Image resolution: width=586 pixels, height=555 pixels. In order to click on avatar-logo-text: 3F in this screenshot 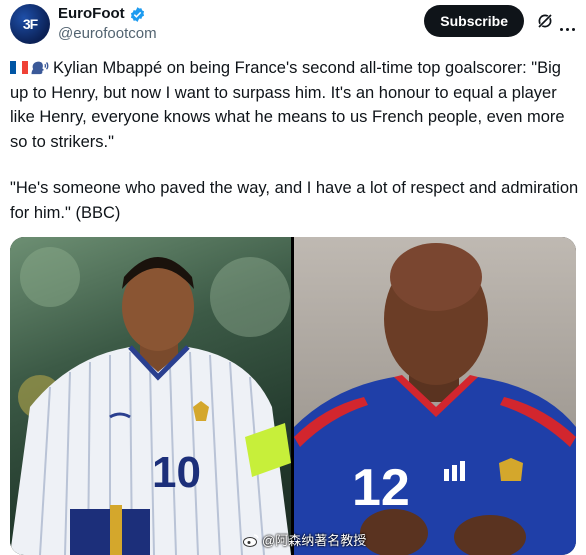, I will do `click(30, 24)`.